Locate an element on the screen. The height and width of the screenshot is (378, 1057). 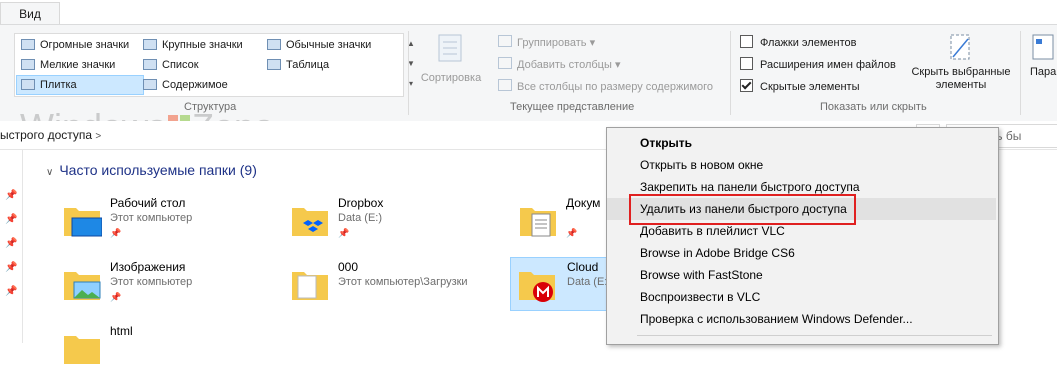
extra-large-icons-icon is located at coordinates (28, 44).